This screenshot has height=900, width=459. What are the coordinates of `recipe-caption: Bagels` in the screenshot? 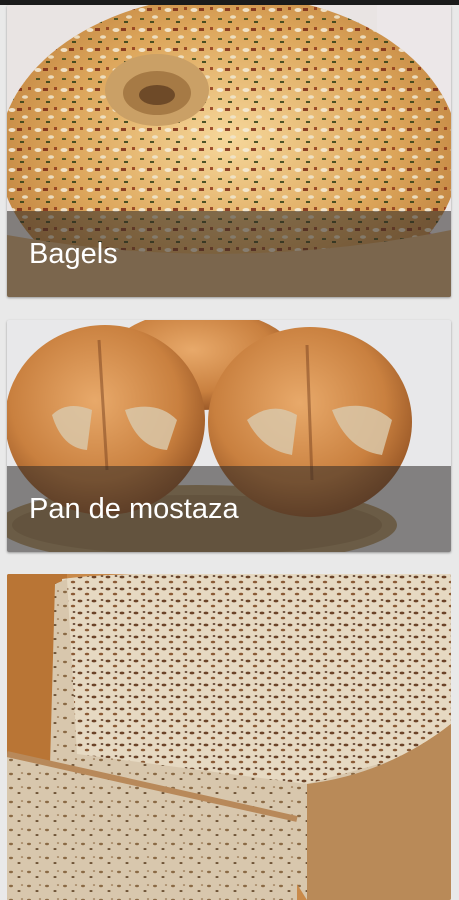 It's located at (229, 254).